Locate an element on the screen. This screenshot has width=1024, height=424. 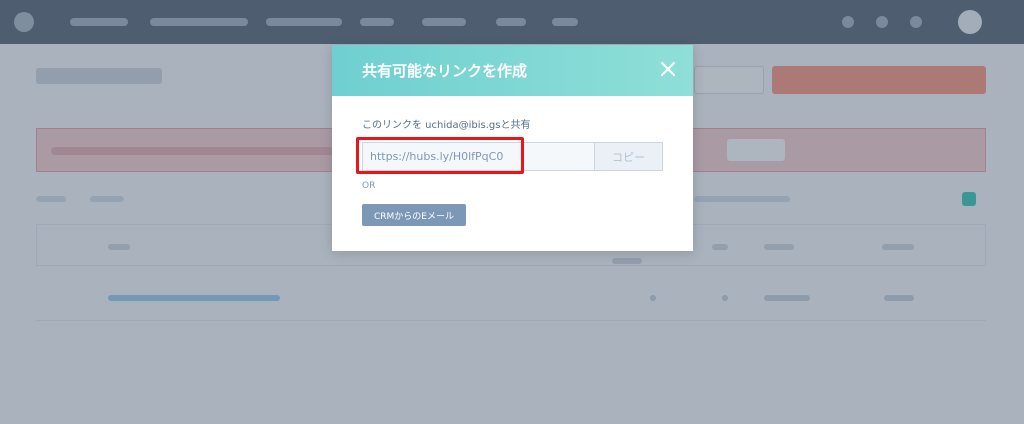
shareable-link-input is located at coordinates (478, 156).